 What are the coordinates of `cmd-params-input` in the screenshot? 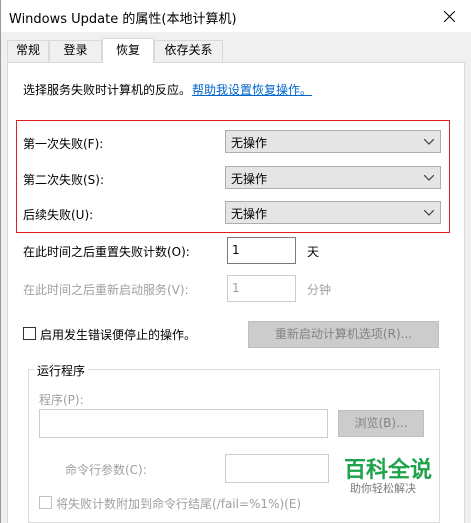 It's located at (277, 468).